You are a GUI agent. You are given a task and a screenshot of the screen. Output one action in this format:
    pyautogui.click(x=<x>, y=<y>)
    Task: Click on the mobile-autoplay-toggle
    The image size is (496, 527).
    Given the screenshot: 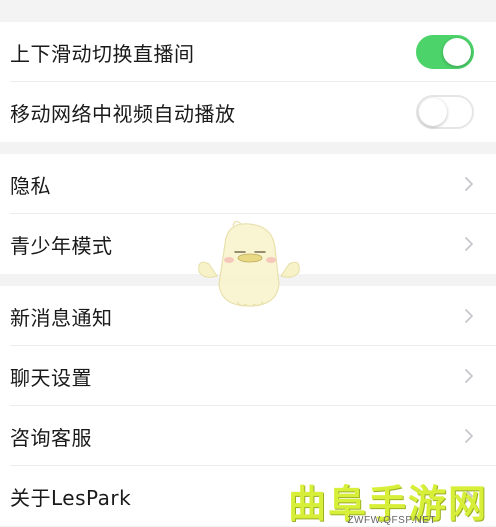 What is the action you would take?
    pyautogui.click(x=445, y=112)
    